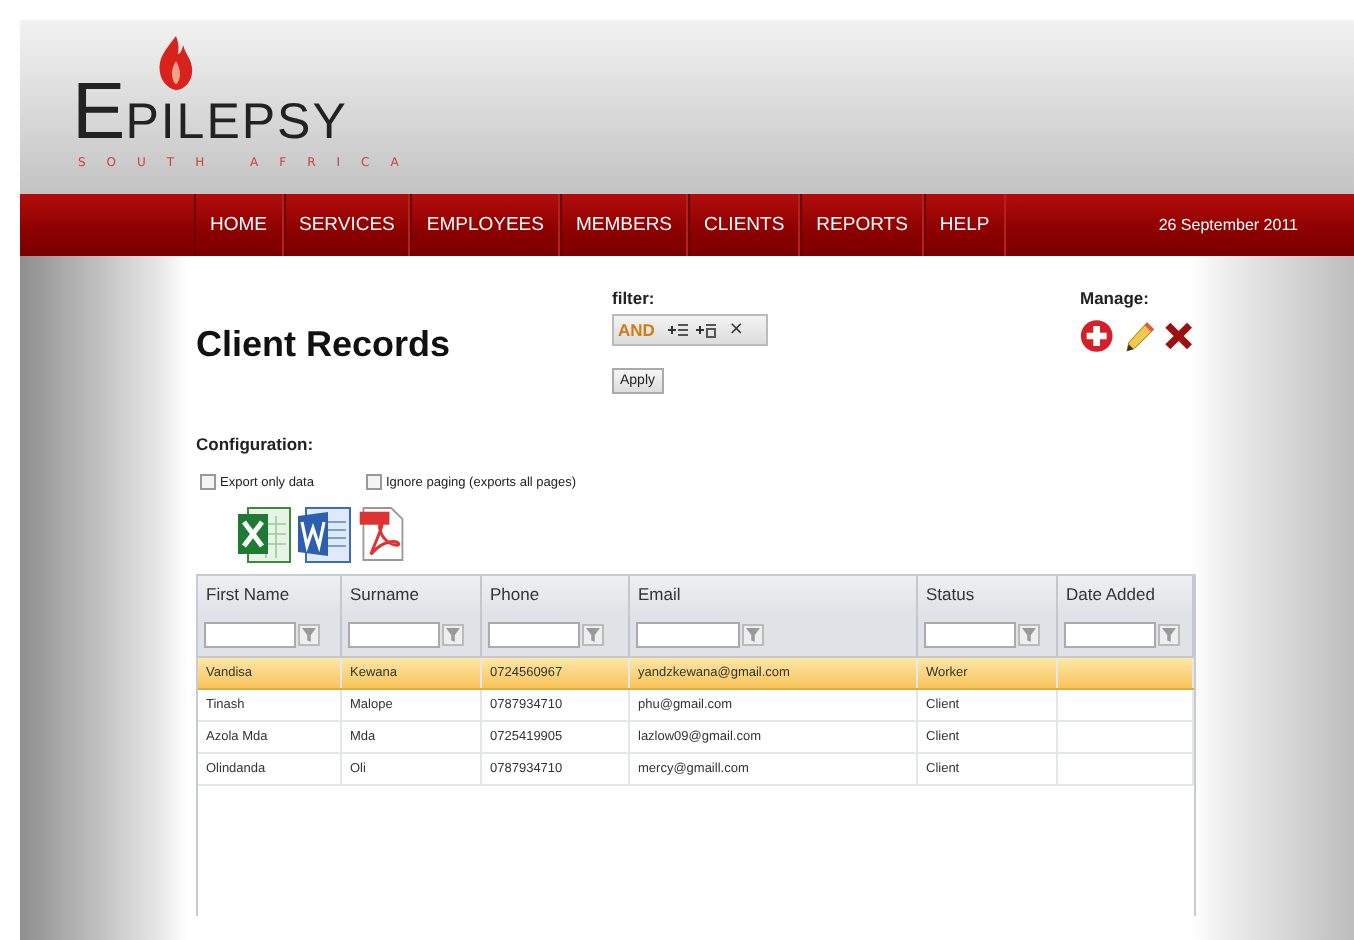  I want to click on flame-icon, so click(176, 63).